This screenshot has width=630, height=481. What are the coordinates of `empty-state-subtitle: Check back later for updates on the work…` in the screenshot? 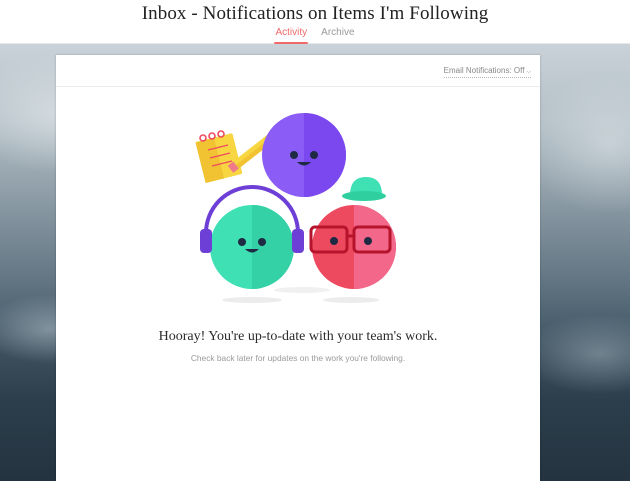 It's located at (298, 358).